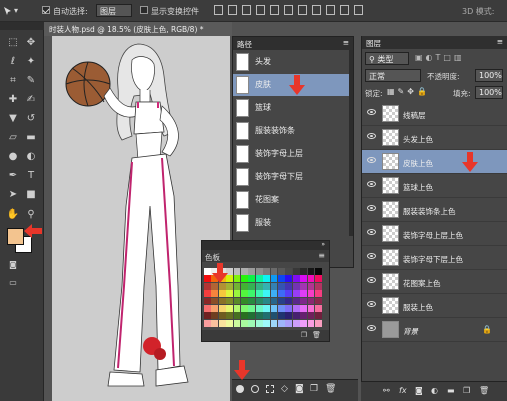  I want to click on dropdown-caret: ▾, so click(16, 10).